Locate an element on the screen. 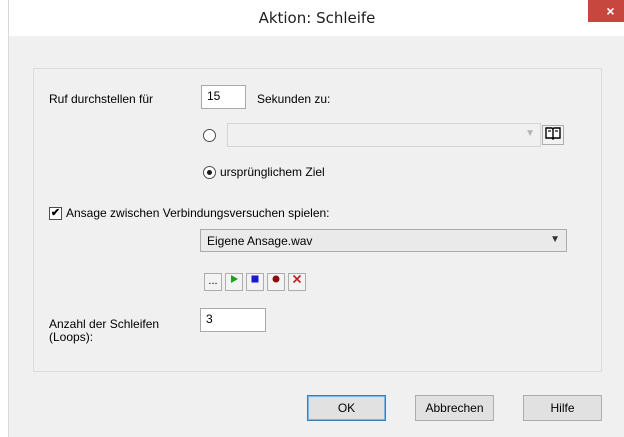  announcement-file-select: Eigene Ansage.wav ▼ is located at coordinates (383, 240).